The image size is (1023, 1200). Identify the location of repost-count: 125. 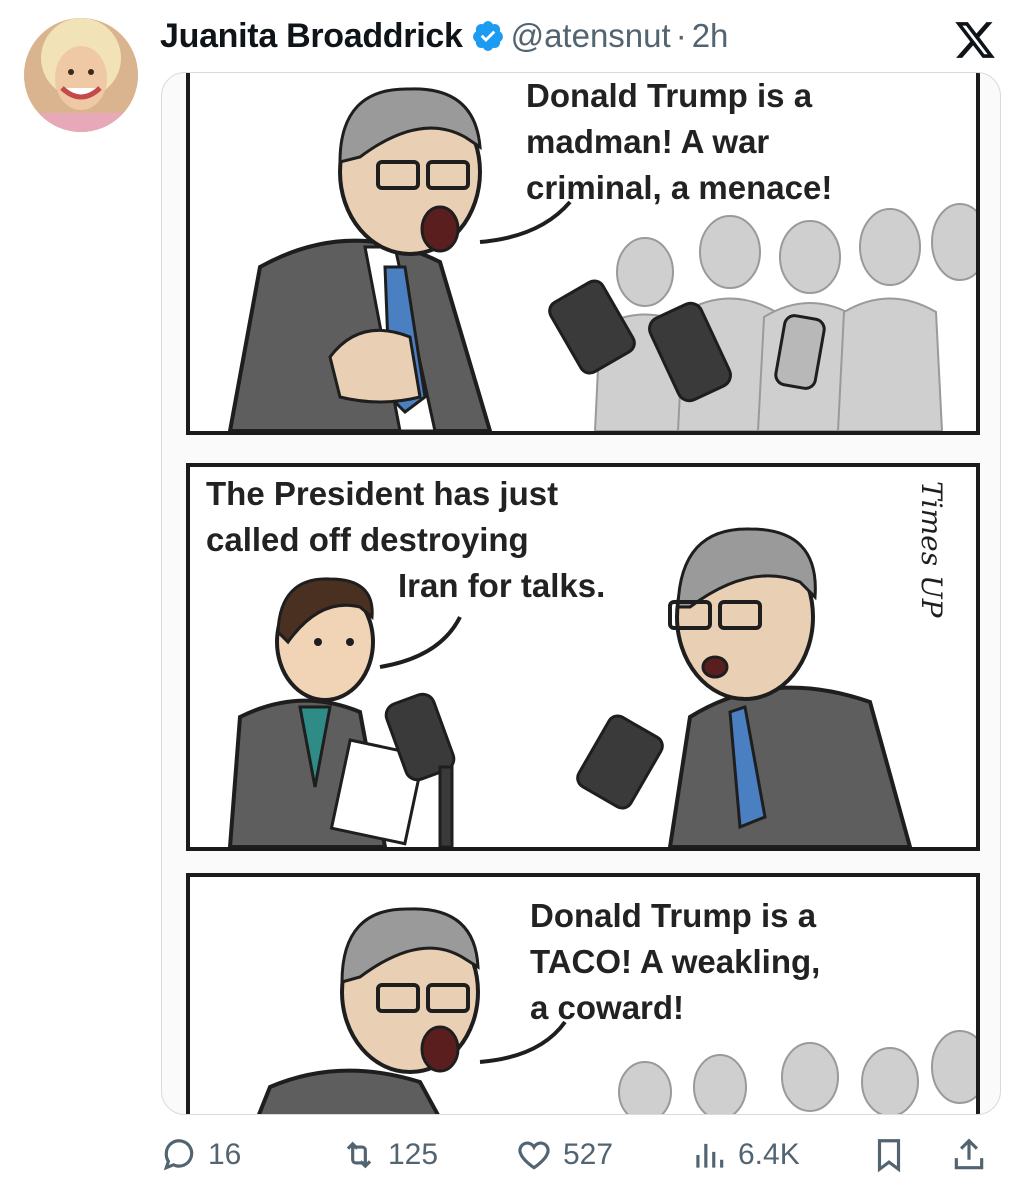
(413, 1154).